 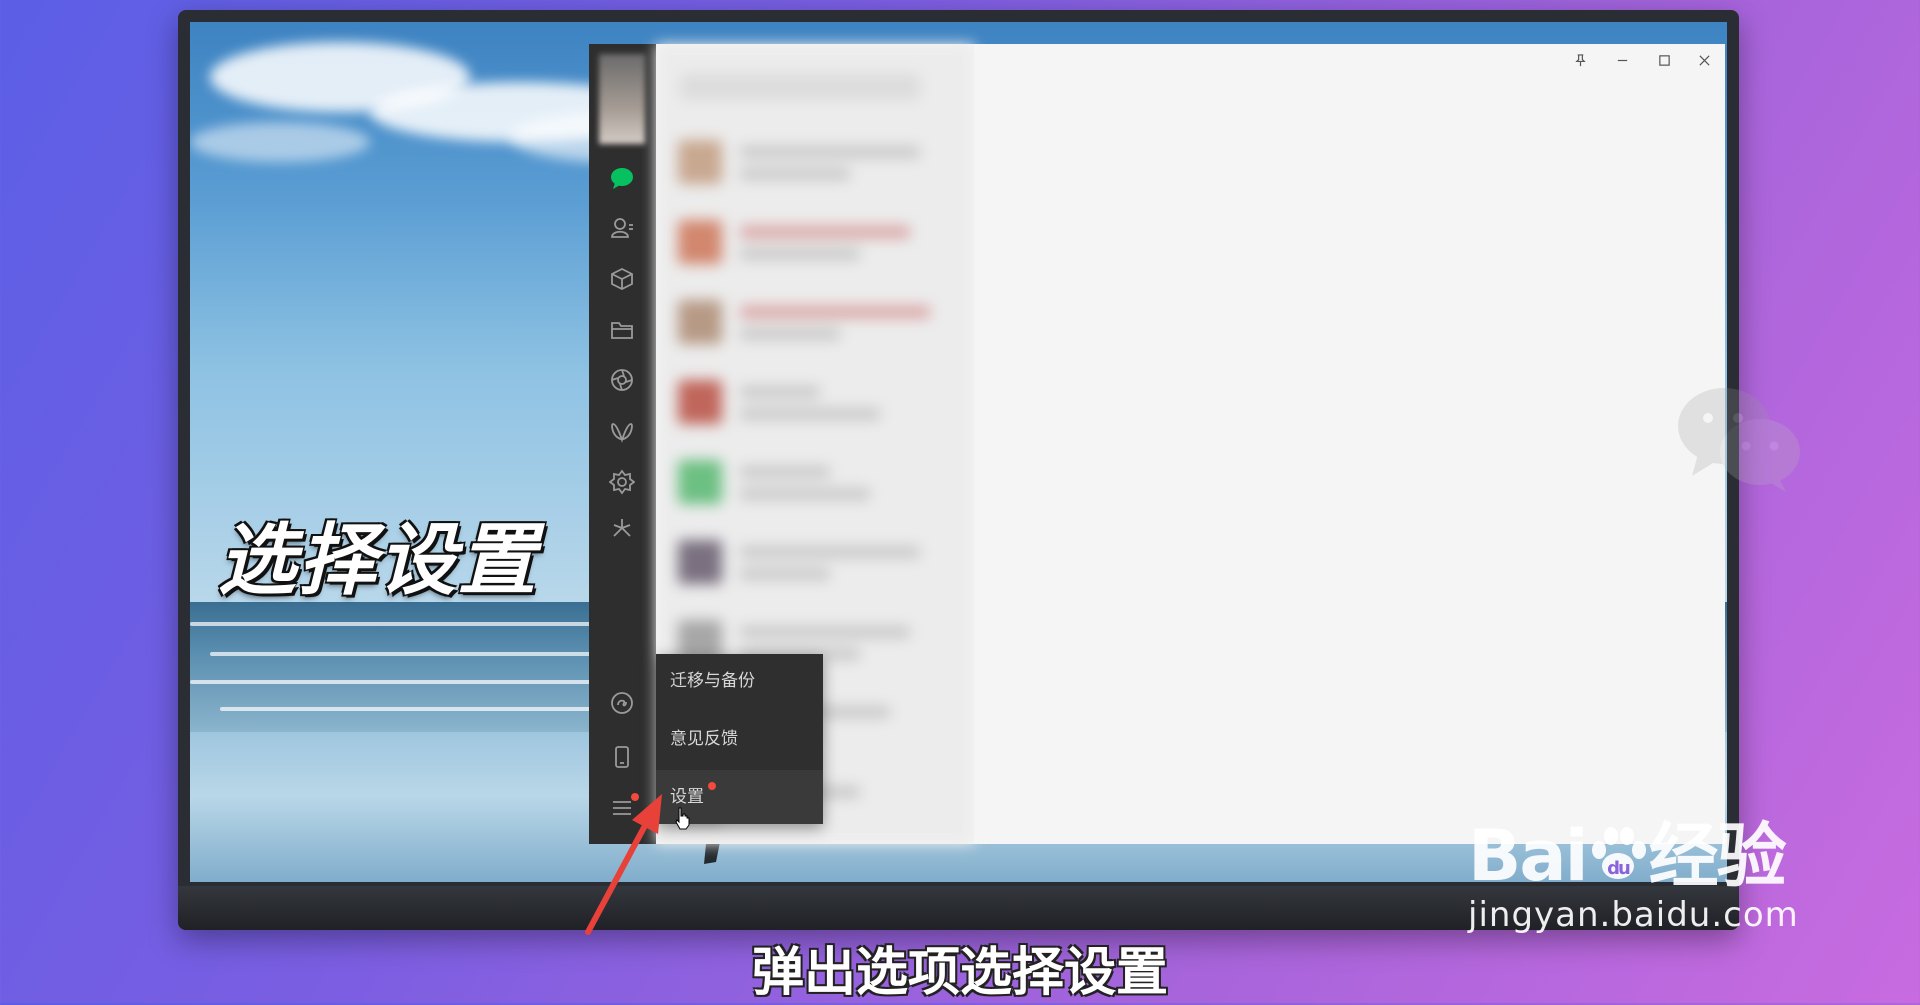 I want to click on phone-icon, so click(x=622, y=757).